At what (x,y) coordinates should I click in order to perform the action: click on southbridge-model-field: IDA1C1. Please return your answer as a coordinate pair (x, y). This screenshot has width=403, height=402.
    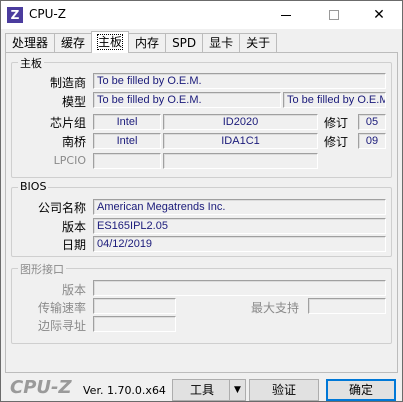
    Looking at the image, I should click on (240, 141).